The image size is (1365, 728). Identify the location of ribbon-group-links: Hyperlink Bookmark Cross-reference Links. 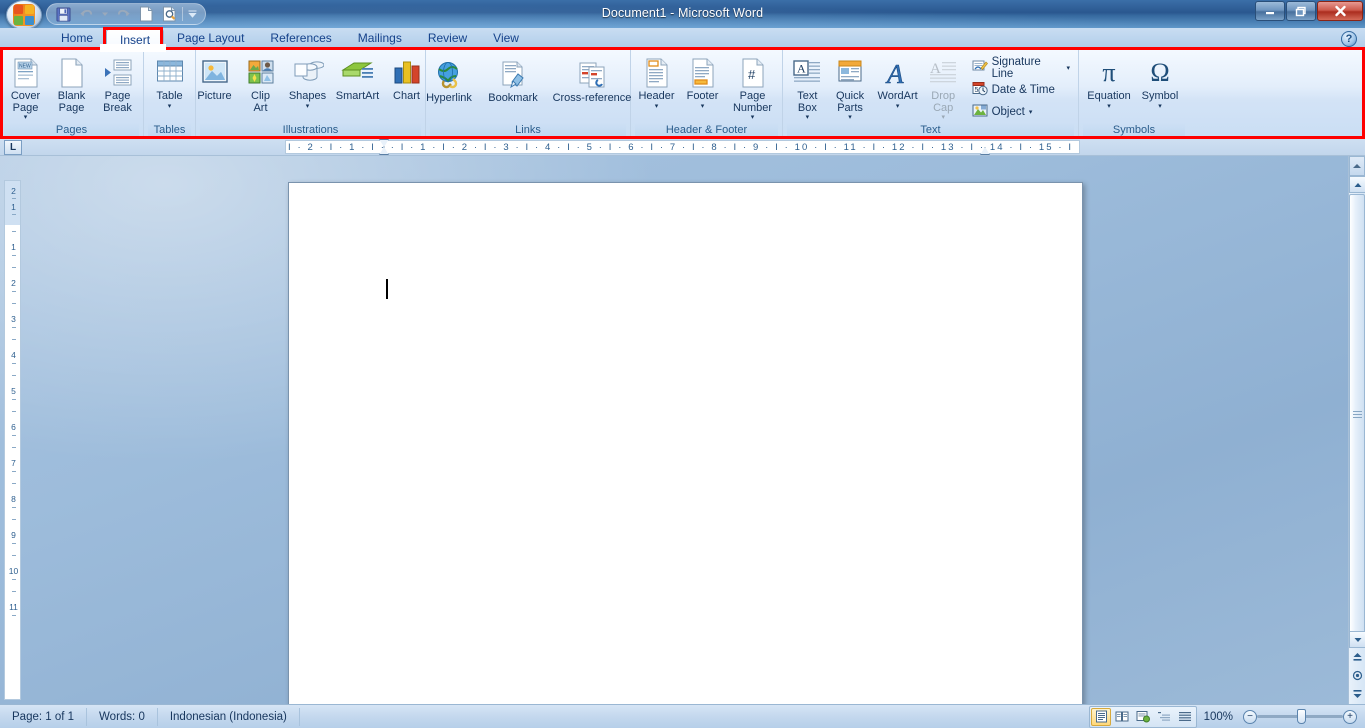
(528, 94).